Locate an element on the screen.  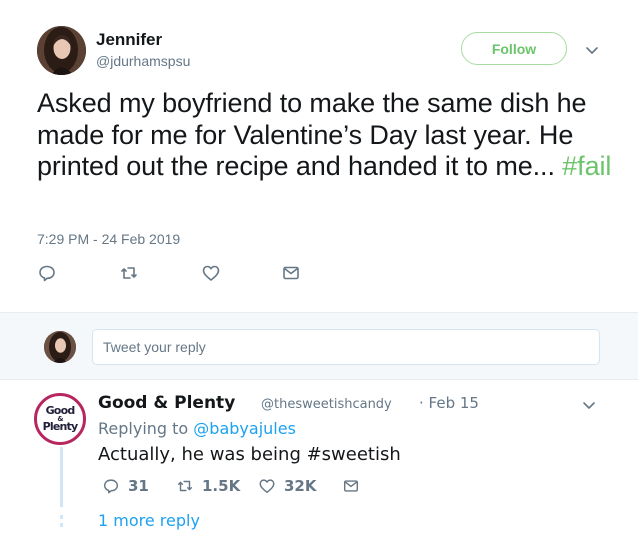
more-replies-link: 1 more reply is located at coordinates (149, 520).